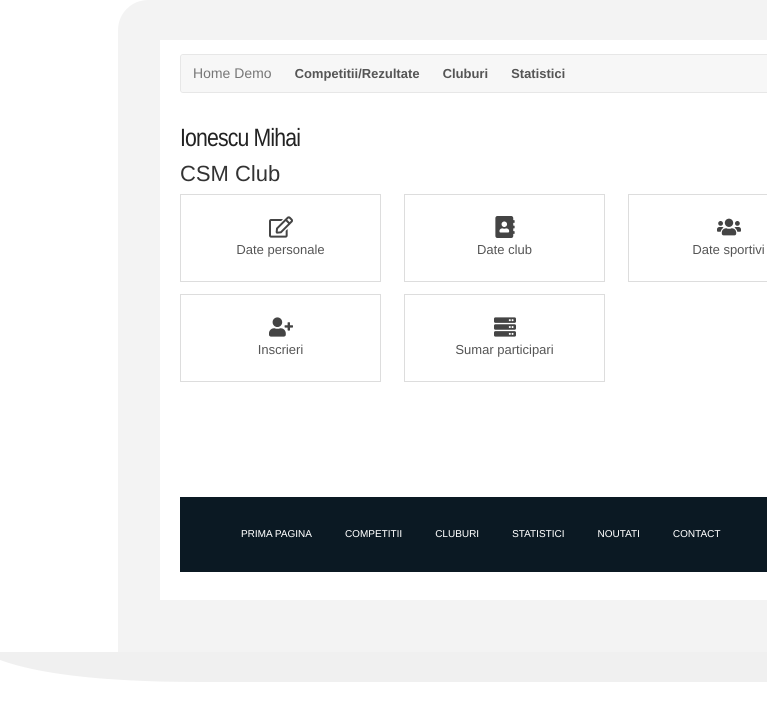  Describe the element at coordinates (619, 534) in the screenshot. I see `footer-link: NOUTATI` at that location.